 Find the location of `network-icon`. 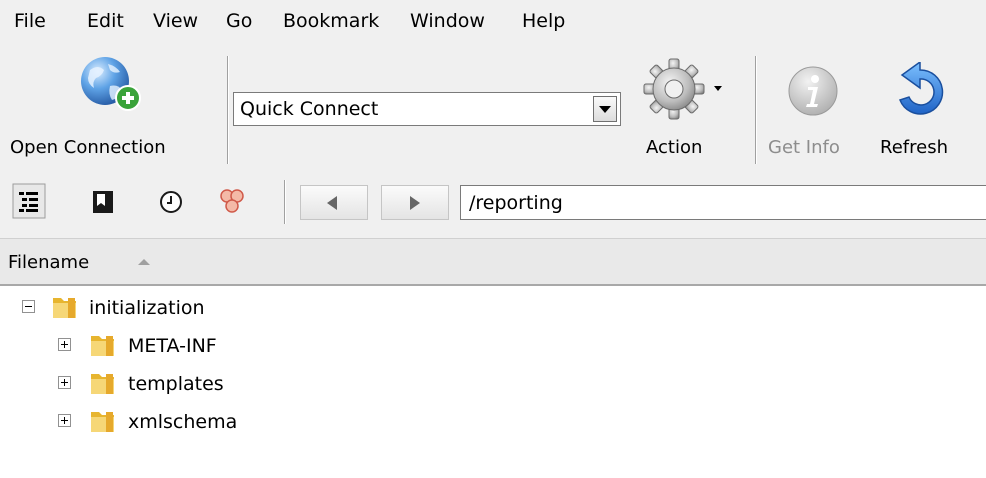

network-icon is located at coordinates (232, 201).